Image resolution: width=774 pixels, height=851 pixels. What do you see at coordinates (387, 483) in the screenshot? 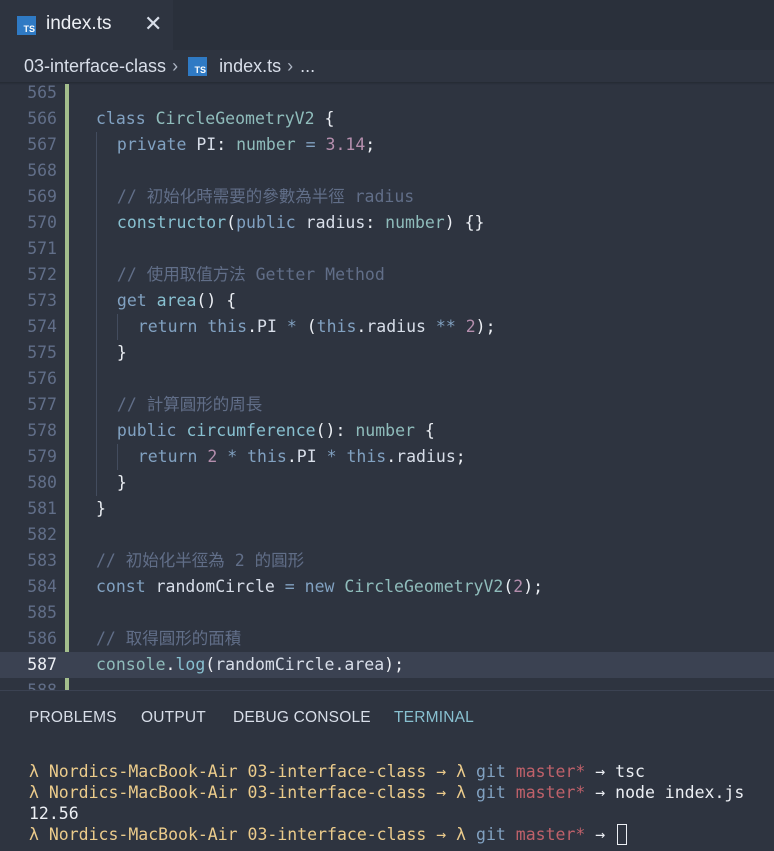
I see `code-line: 580}` at bounding box center [387, 483].